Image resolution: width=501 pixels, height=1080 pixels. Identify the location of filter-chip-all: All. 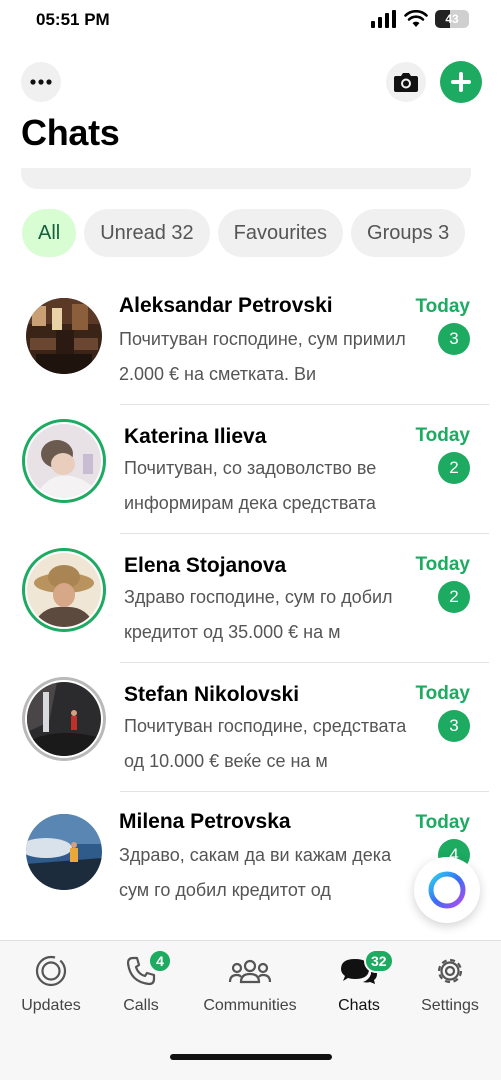
(49, 233).